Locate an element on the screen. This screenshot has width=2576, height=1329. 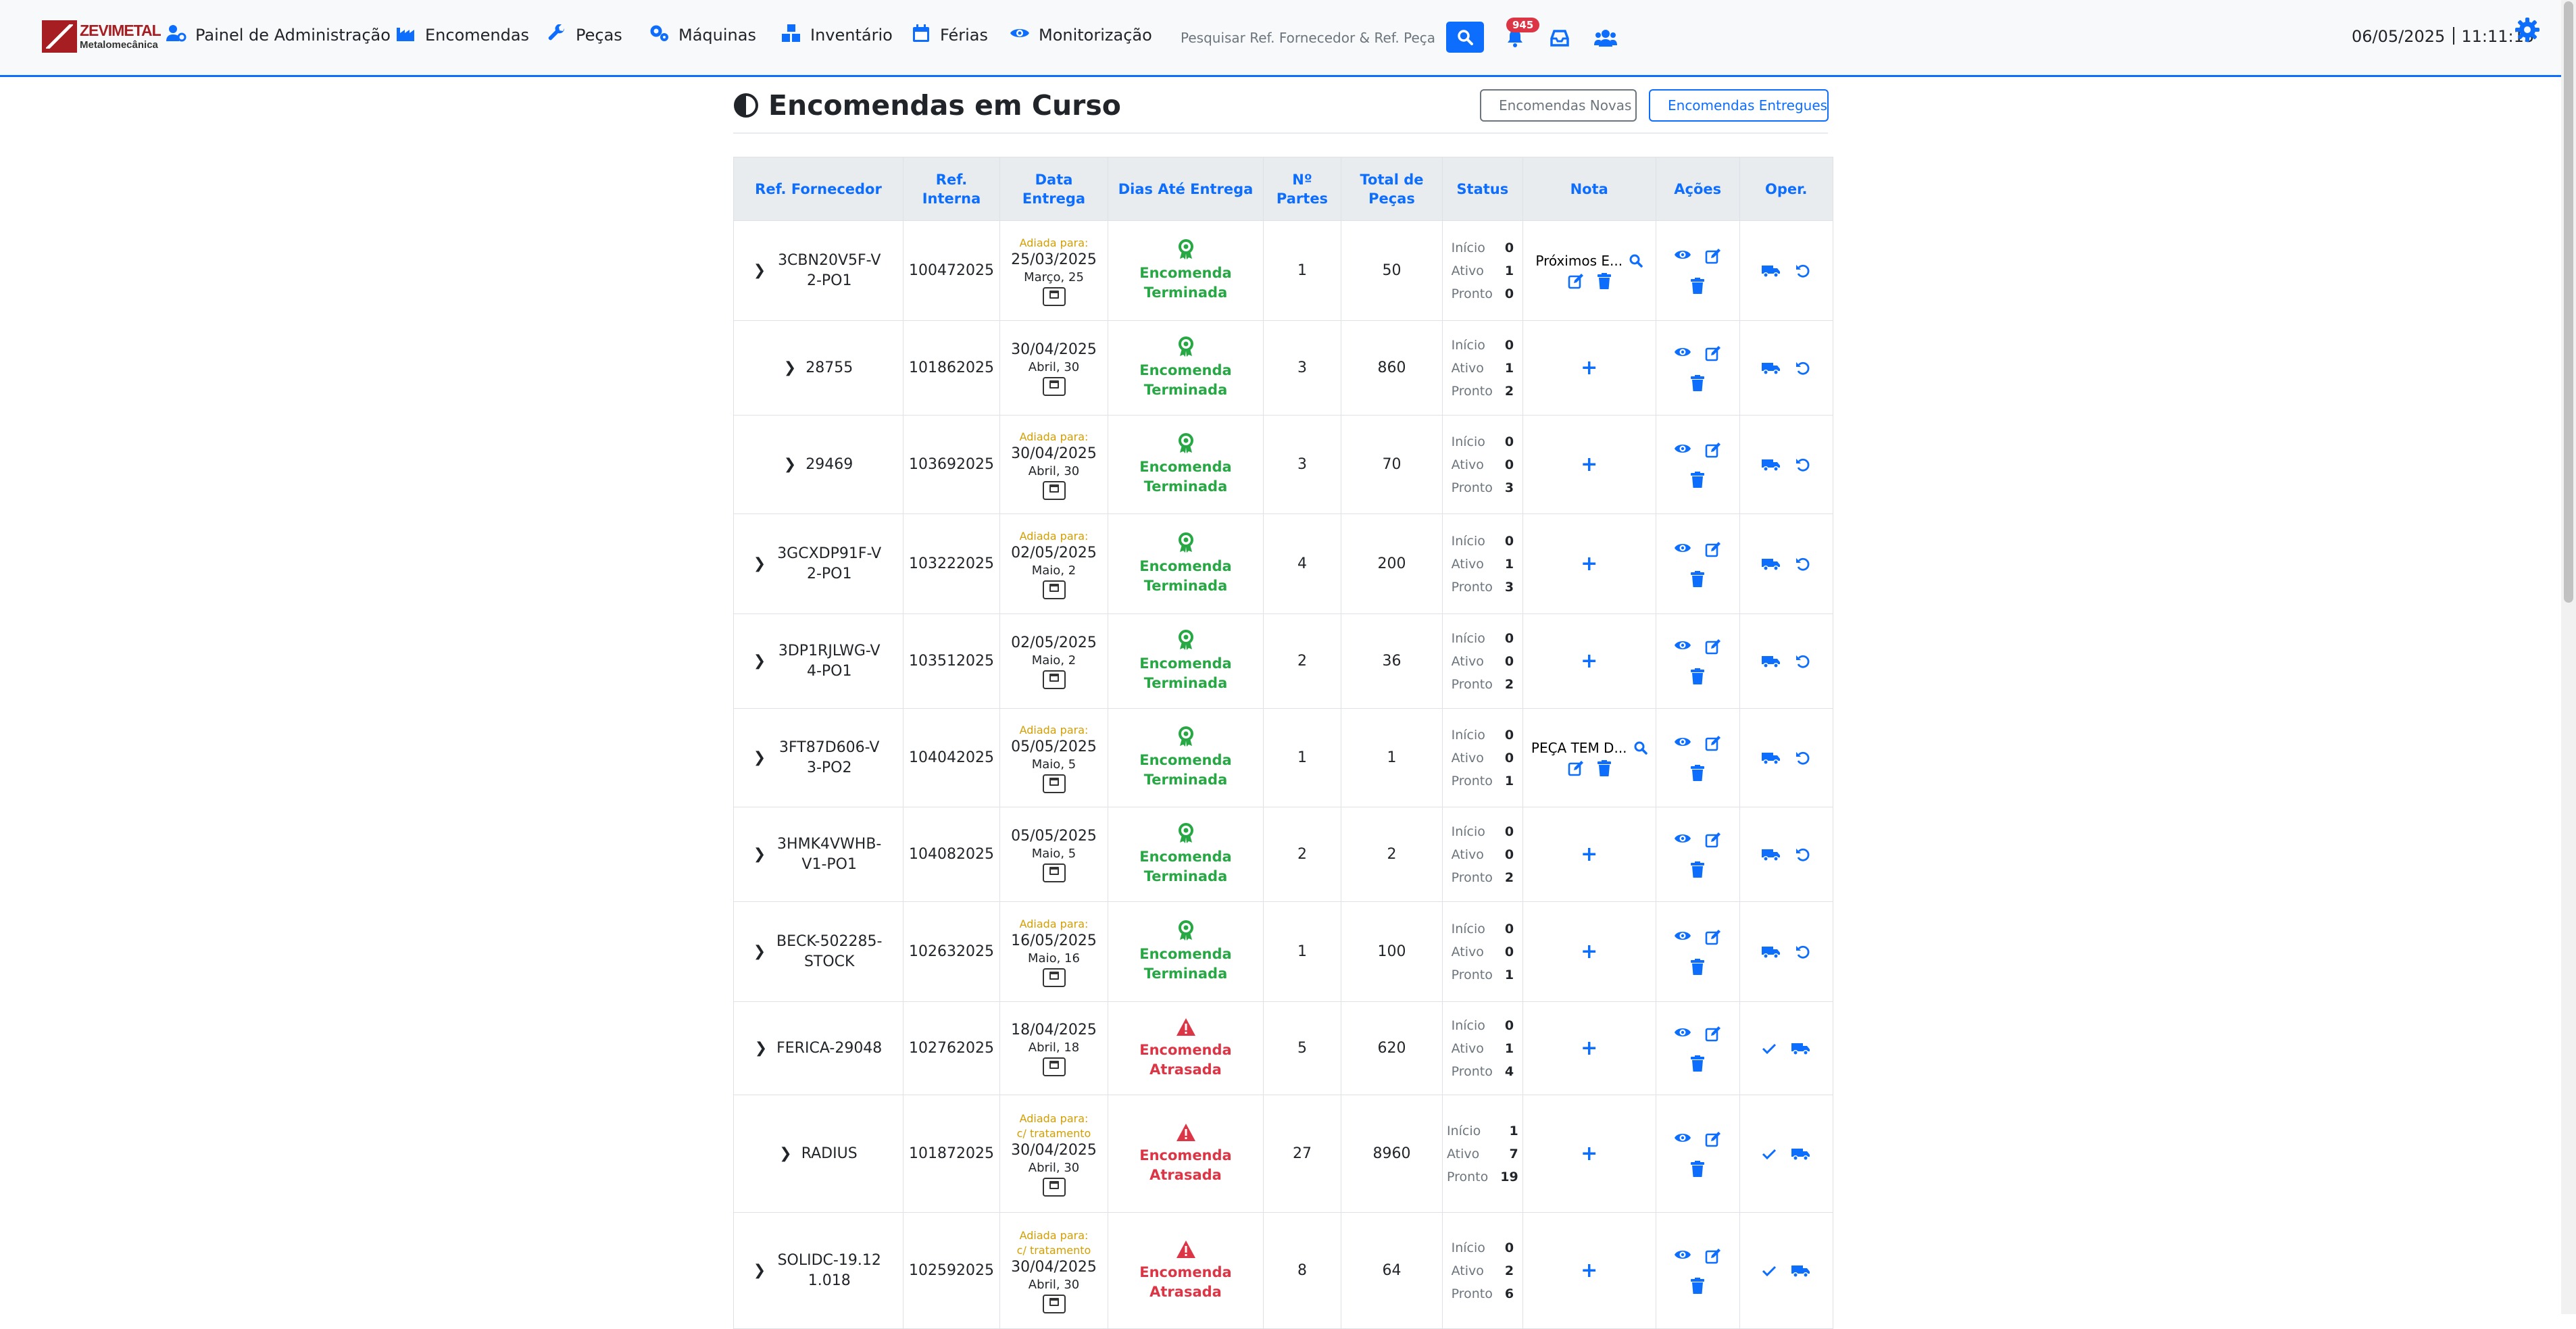
nav-pecas: Peças is located at coordinates (584, 35).